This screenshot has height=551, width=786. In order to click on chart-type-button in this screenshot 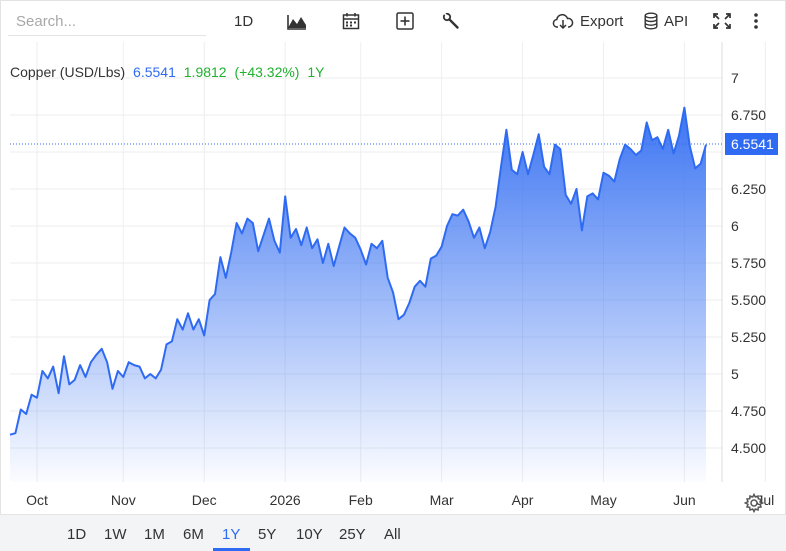, I will do `click(297, 21)`.